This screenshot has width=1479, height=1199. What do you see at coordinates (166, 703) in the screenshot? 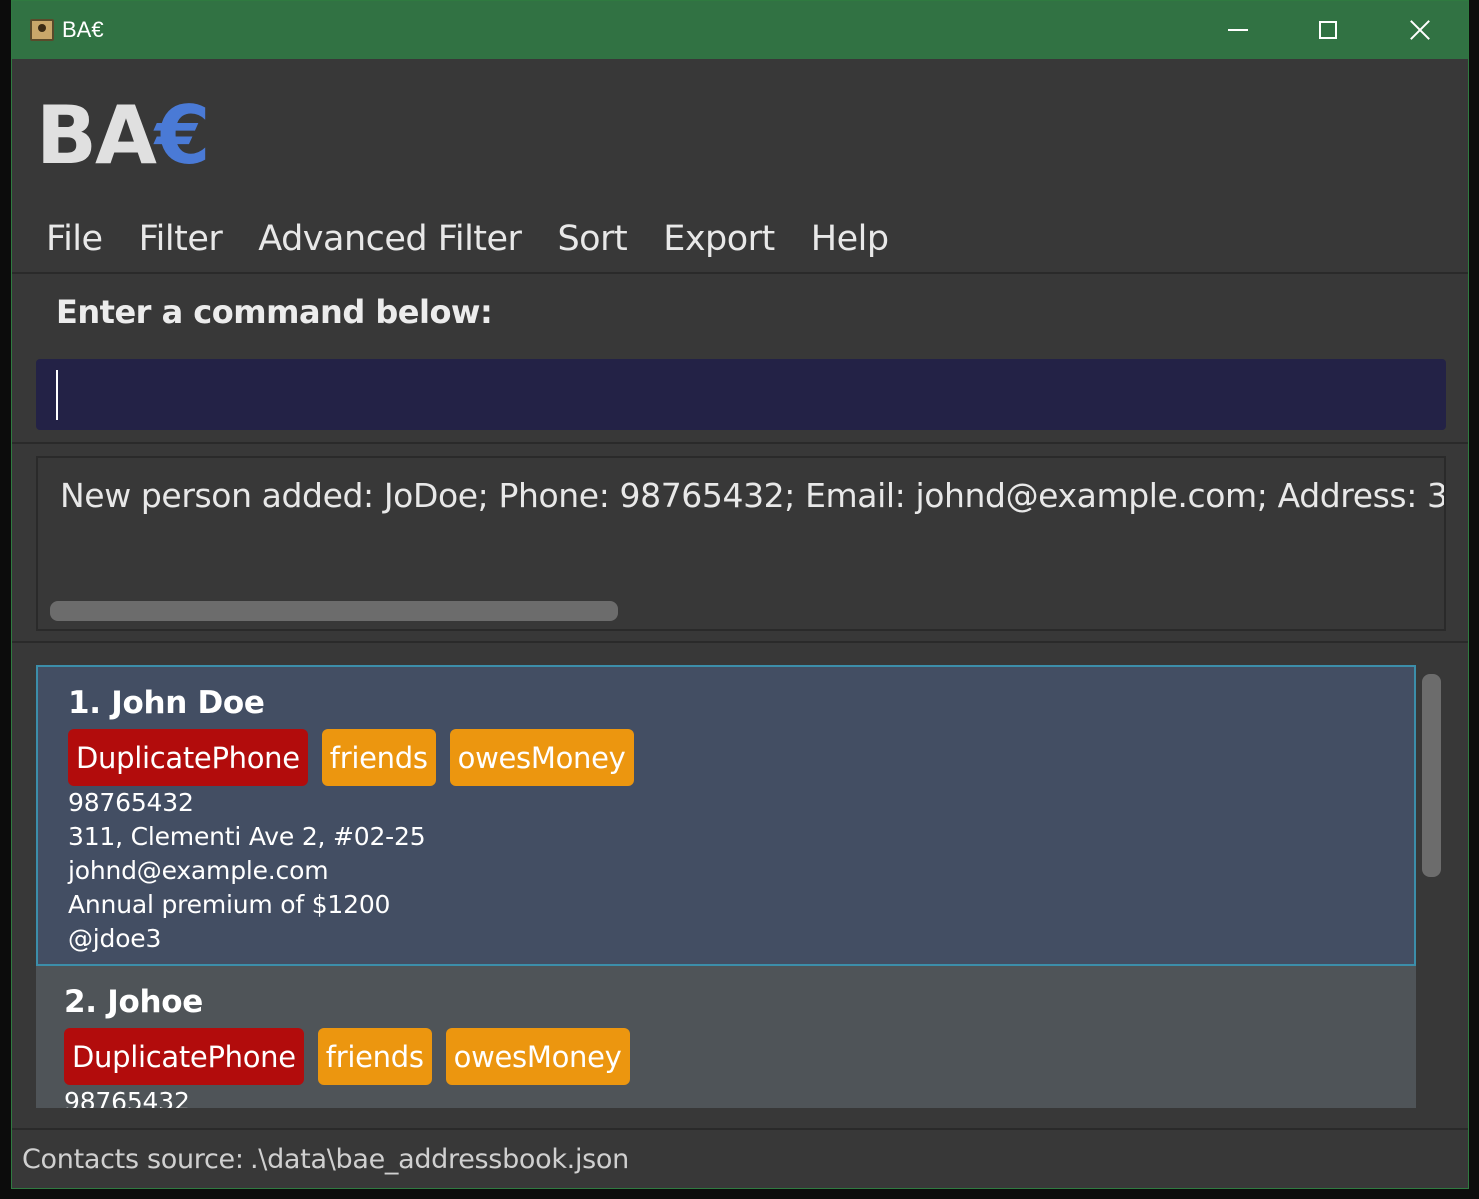
I see `person-name: 1. John Doe` at bounding box center [166, 703].